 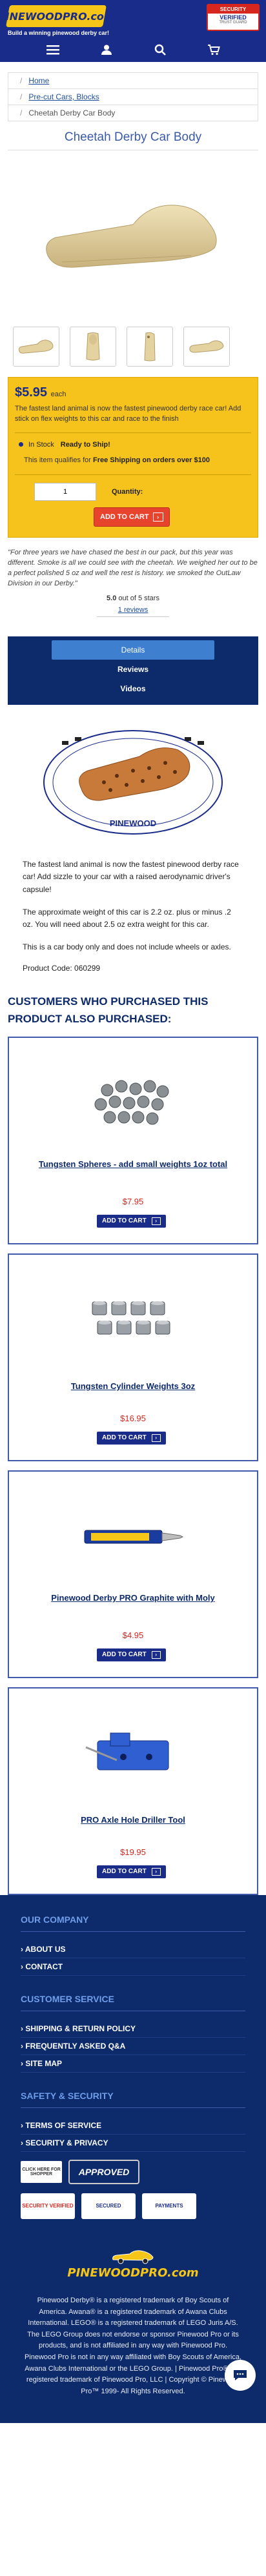 What do you see at coordinates (133, 617) in the screenshot?
I see `reviews-divider` at bounding box center [133, 617].